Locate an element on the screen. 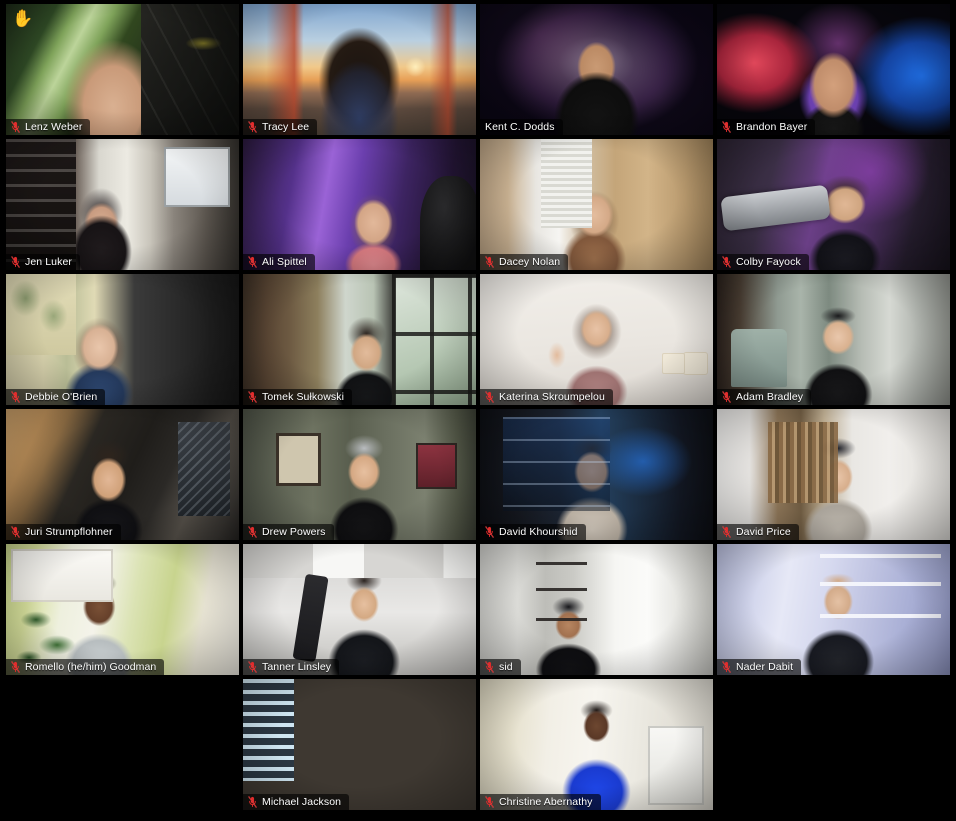  participant-tile: Debbie O'Brien is located at coordinates (122, 339).